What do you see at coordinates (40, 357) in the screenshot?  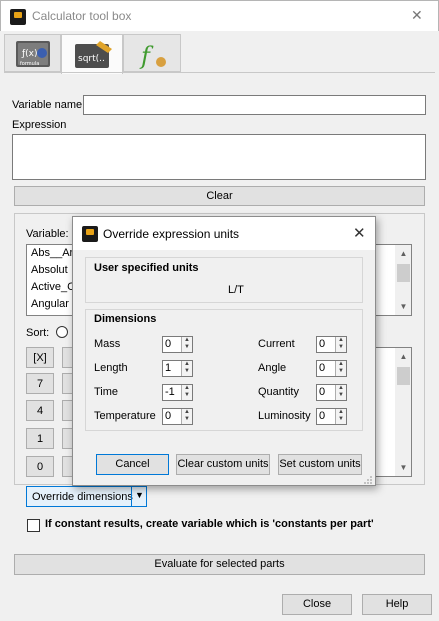 I see `calc-button-bracket-x: [X]` at bounding box center [40, 357].